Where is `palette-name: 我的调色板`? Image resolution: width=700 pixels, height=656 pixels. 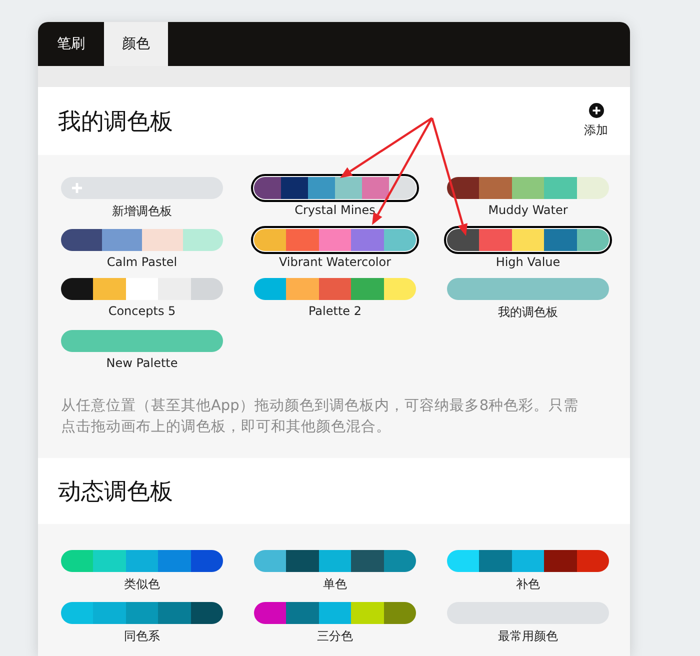 palette-name: 我的调色板 is located at coordinates (528, 312).